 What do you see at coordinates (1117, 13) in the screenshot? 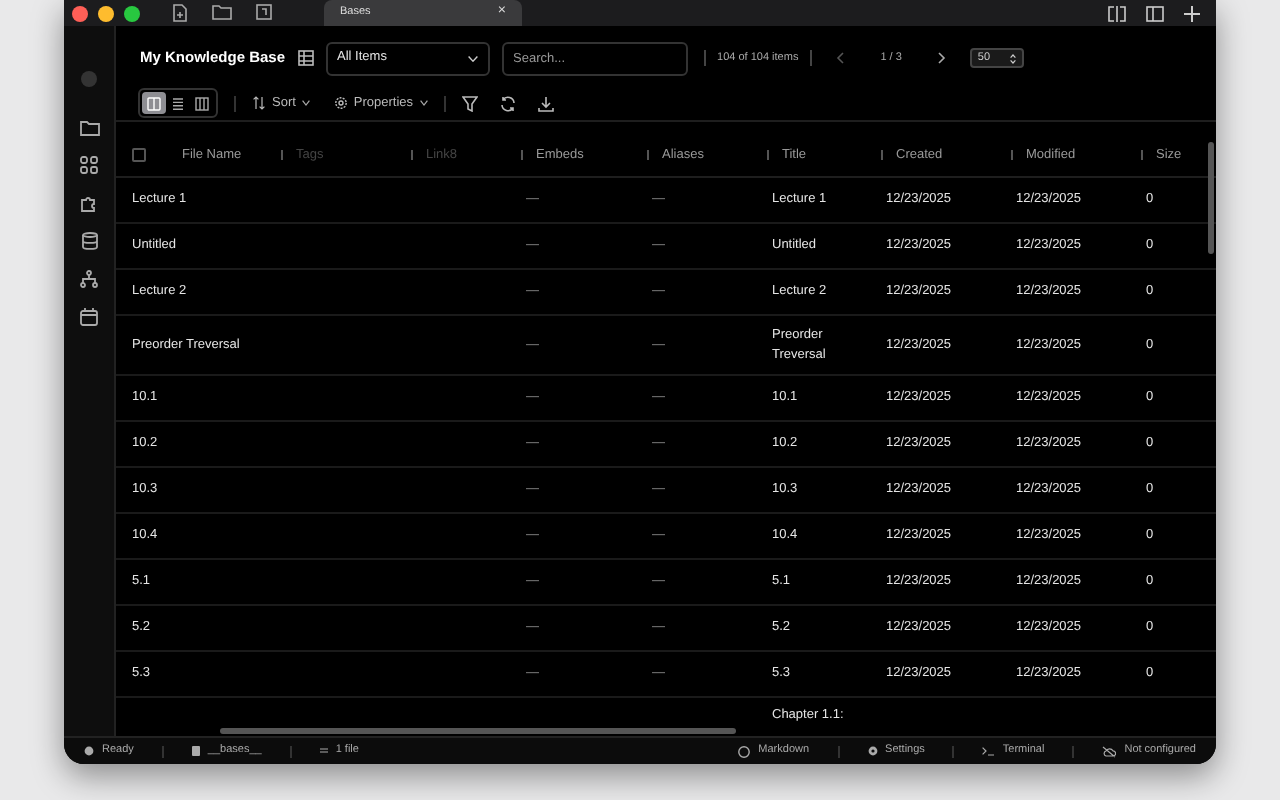
I see `split-view-icon` at bounding box center [1117, 13].